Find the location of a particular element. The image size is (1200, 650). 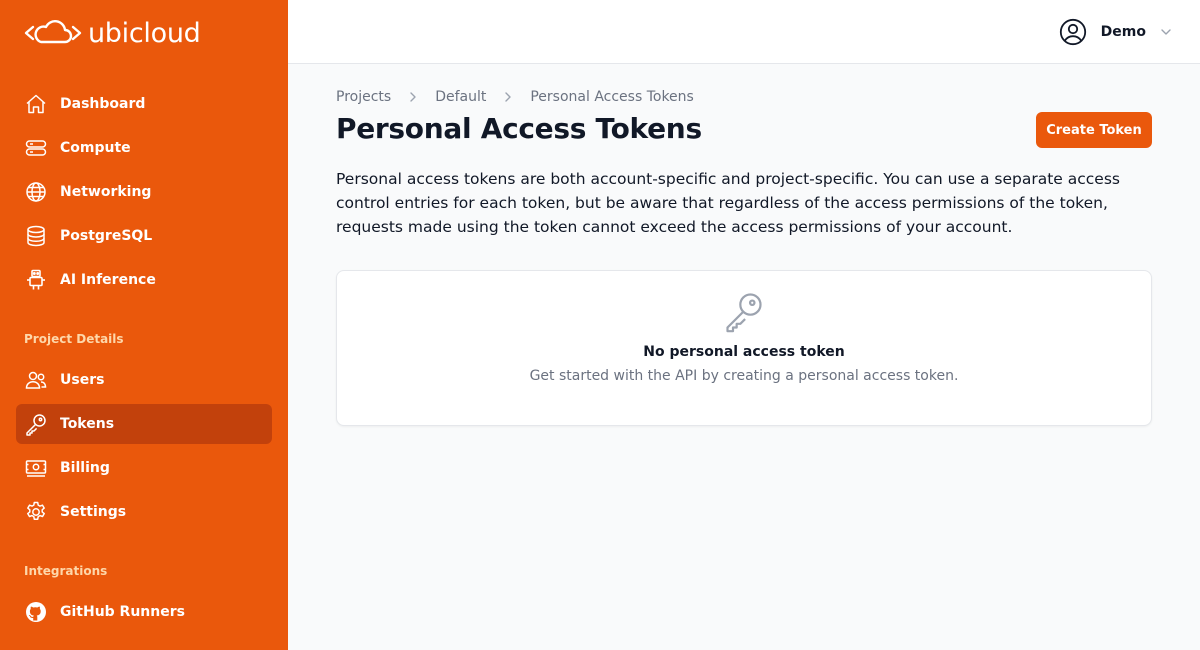

top-header: Demo is located at coordinates (744, 32).